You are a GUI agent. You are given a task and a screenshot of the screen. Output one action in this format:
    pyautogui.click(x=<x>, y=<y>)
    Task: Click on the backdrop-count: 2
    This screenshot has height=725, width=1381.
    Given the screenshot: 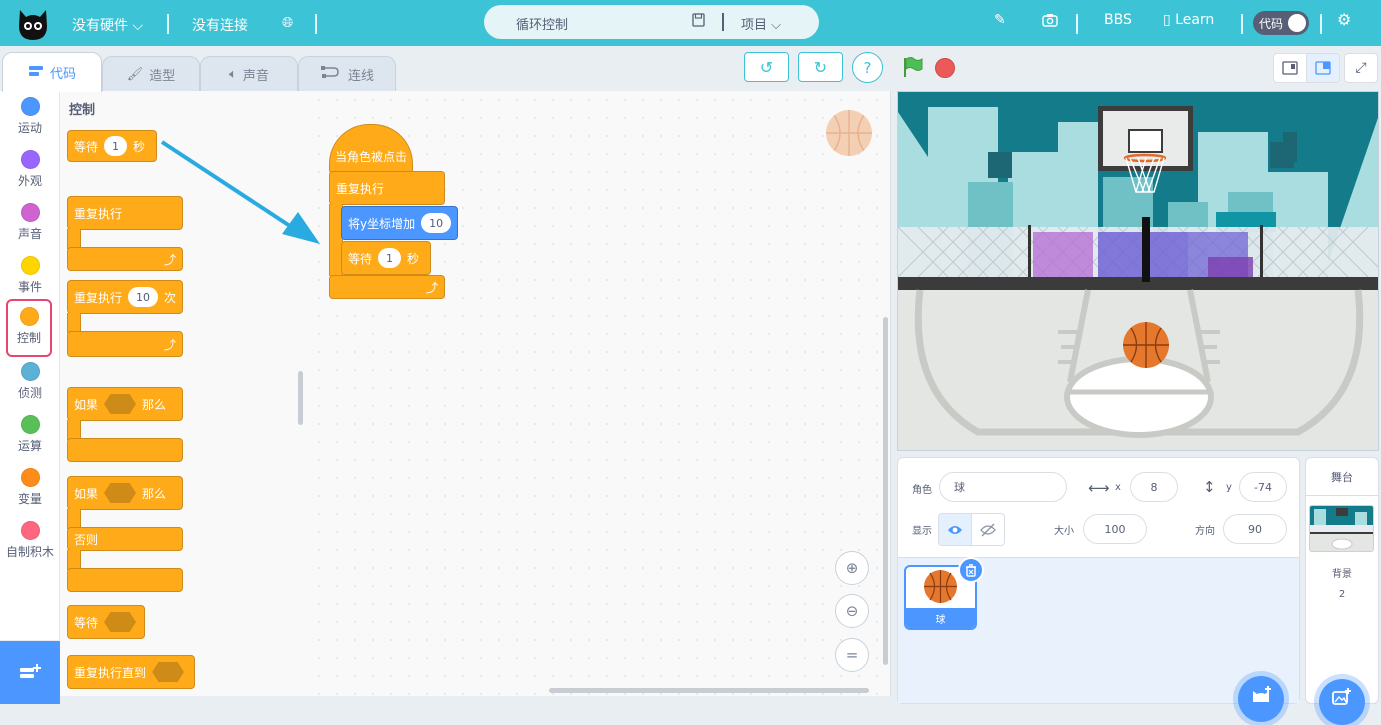 What is the action you would take?
    pyautogui.click(x=1342, y=594)
    